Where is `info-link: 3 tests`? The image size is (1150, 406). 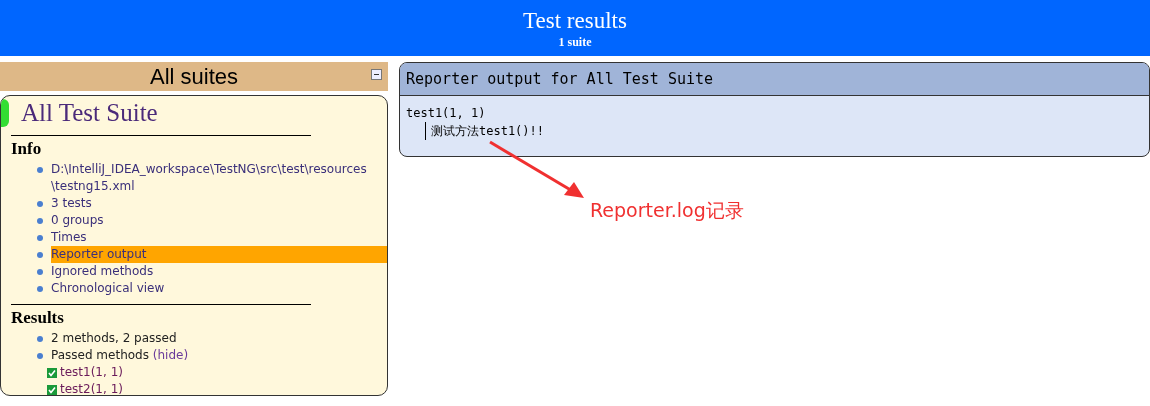
info-link: 3 tests is located at coordinates (211, 203).